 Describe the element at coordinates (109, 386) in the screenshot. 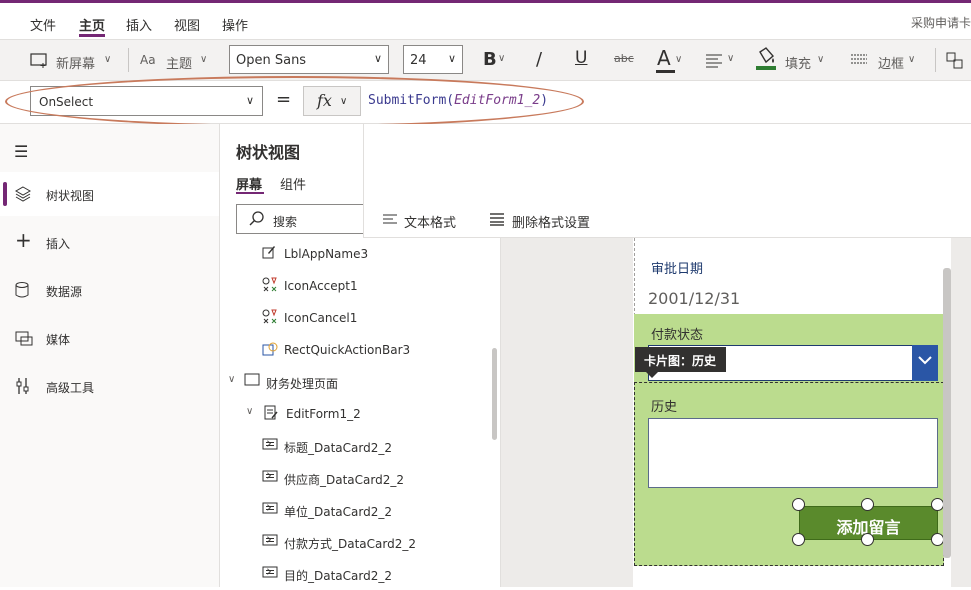

I see `nav-advanced-tools: 高级工具` at that location.